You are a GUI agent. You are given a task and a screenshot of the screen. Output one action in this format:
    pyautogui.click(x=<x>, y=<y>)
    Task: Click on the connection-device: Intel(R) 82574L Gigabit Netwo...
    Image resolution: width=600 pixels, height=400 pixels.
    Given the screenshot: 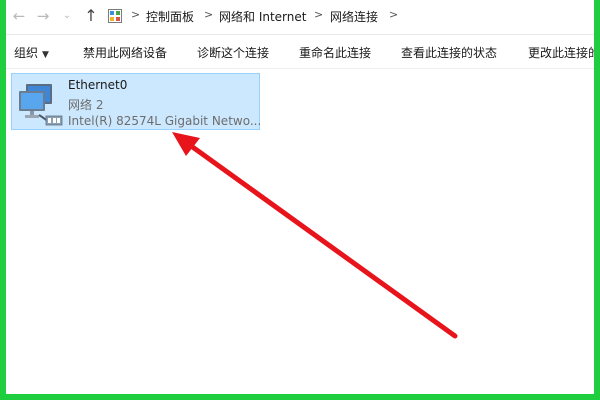 What is the action you would take?
    pyautogui.click(x=165, y=121)
    